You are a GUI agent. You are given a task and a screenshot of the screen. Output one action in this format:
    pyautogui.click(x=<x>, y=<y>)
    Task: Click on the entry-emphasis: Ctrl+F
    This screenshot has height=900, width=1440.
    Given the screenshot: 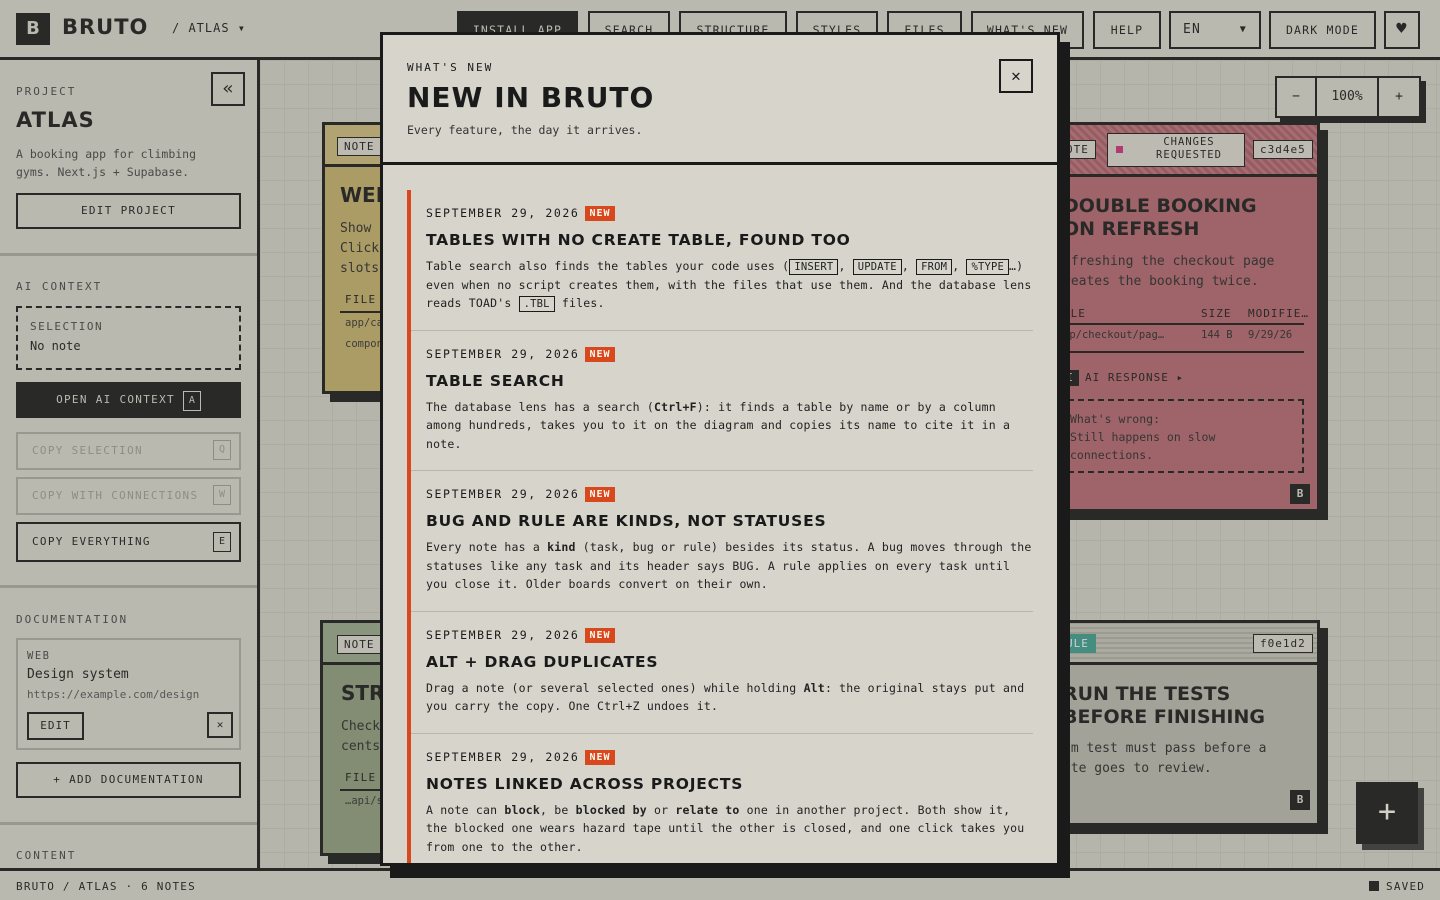 What is the action you would take?
    pyautogui.click(x=675, y=406)
    